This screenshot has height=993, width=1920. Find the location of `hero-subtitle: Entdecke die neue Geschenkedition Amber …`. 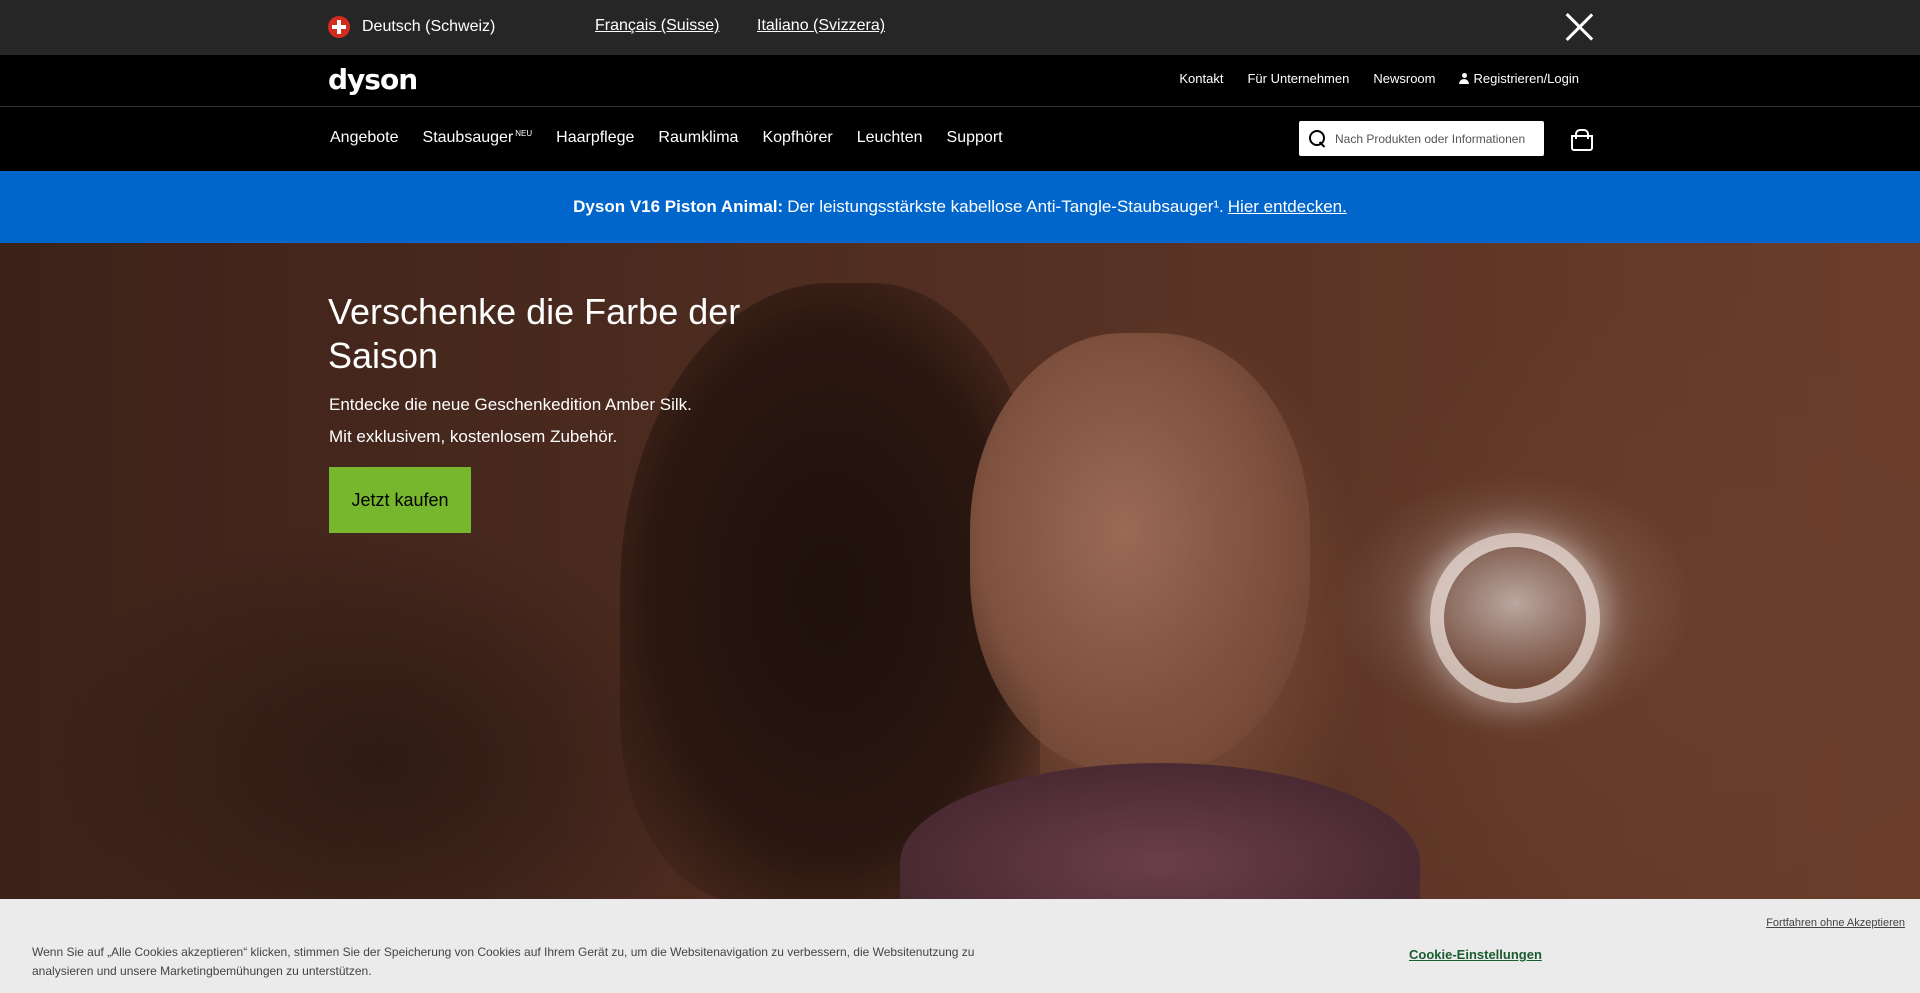

hero-subtitle: Entdecke die neue Geschenkedition Amber … is located at coordinates (510, 421).